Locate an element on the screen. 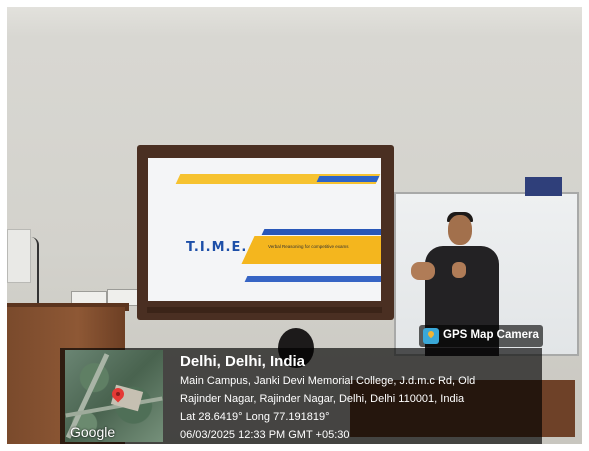  gps-camera-icon is located at coordinates (431, 336).